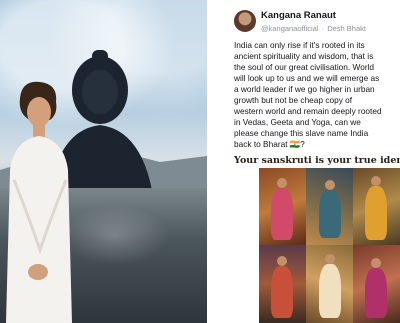 This screenshot has width=400, height=323. I want to click on tweet-line: will look up to us and we will emerge as, so click(307, 78).